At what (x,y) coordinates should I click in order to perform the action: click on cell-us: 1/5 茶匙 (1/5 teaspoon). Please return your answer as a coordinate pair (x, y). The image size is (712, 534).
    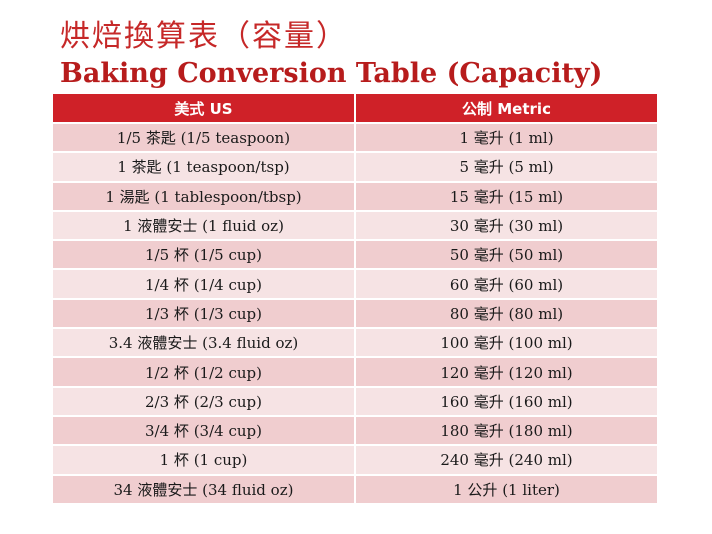
    Looking at the image, I should click on (204, 137).